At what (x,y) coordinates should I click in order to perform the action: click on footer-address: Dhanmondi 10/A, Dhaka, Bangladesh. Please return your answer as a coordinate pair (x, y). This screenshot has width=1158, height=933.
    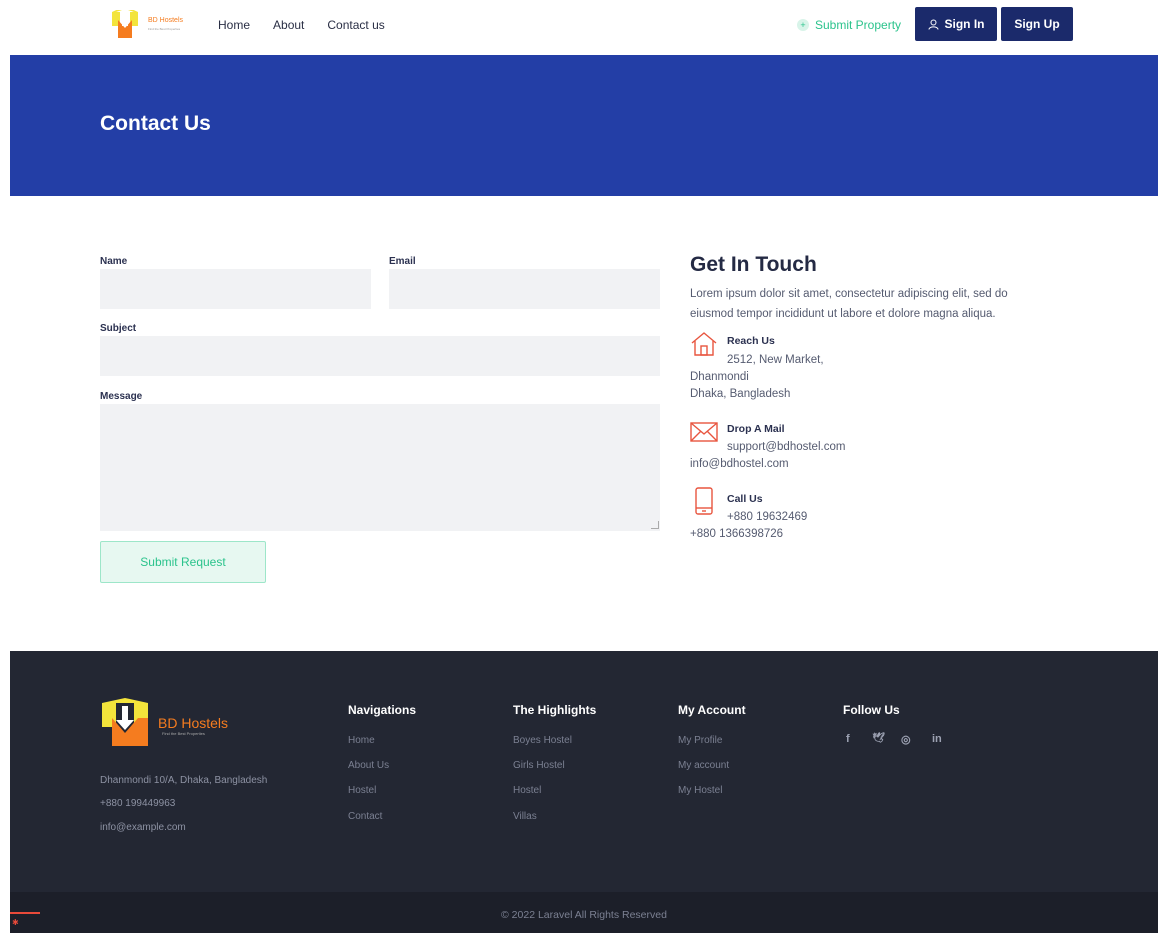
    Looking at the image, I should click on (184, 780).